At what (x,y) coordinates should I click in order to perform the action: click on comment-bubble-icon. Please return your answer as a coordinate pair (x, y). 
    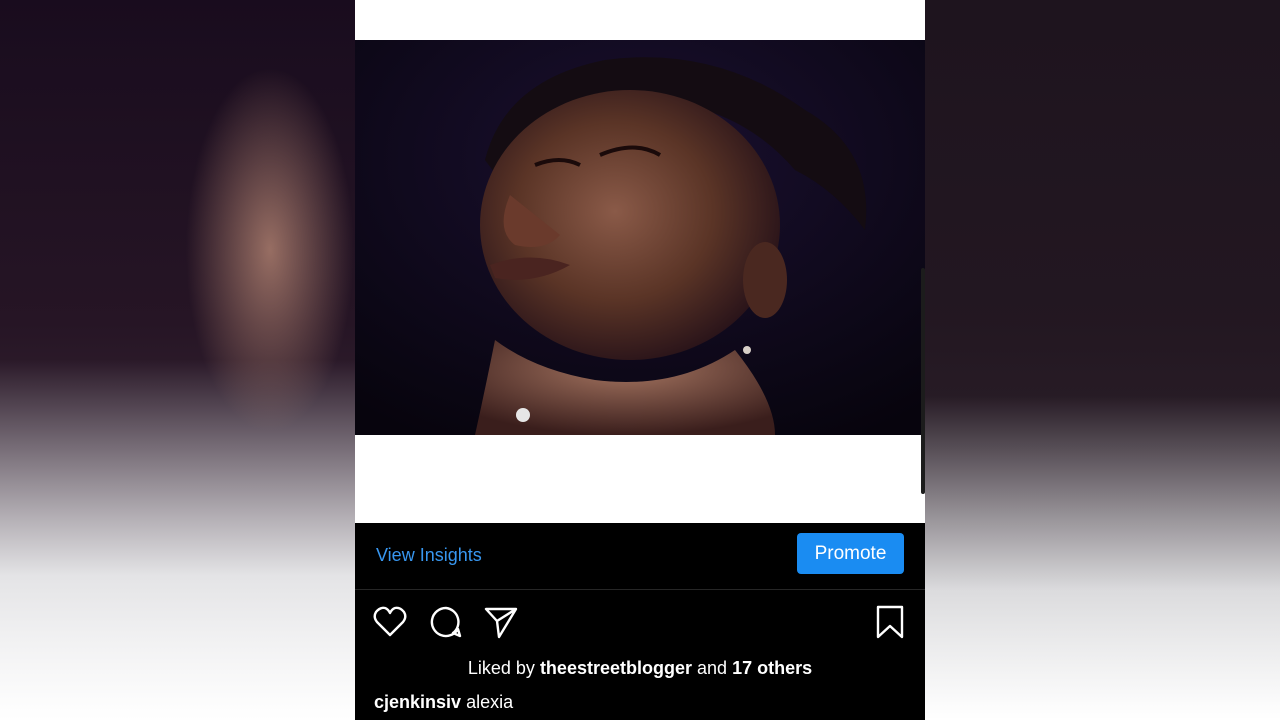
    Looking at the image, I should click on (446, 622).